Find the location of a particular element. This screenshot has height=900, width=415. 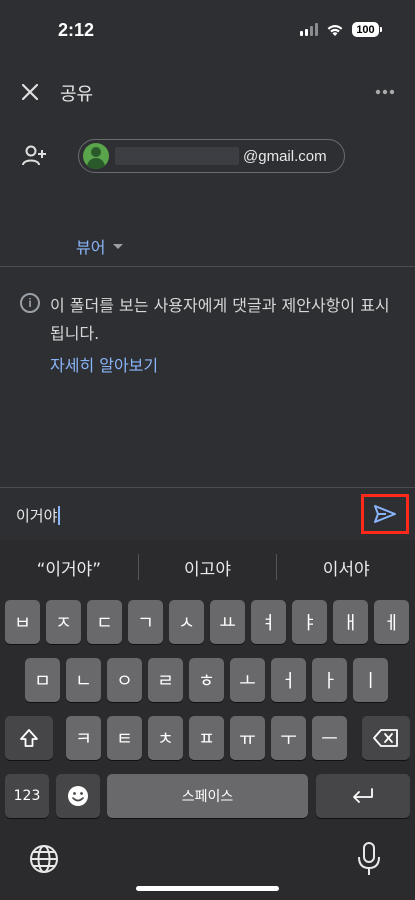

text-cursor is located at coordinates (59, 515).